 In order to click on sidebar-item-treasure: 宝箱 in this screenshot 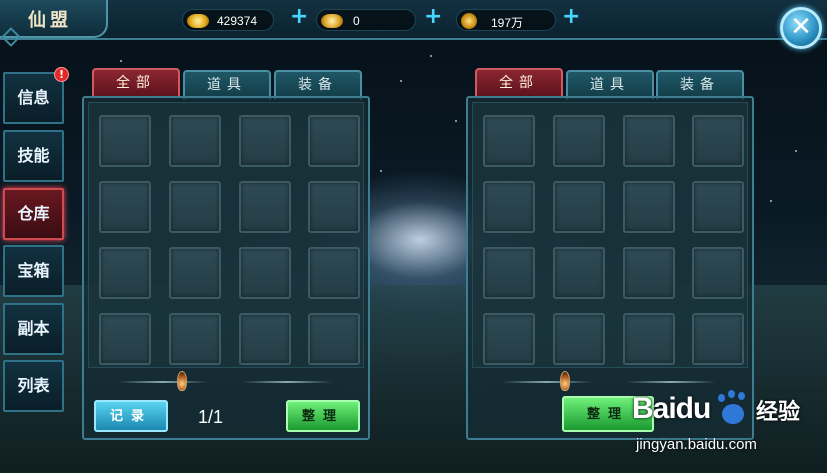, I will do `click(33, 271)`.